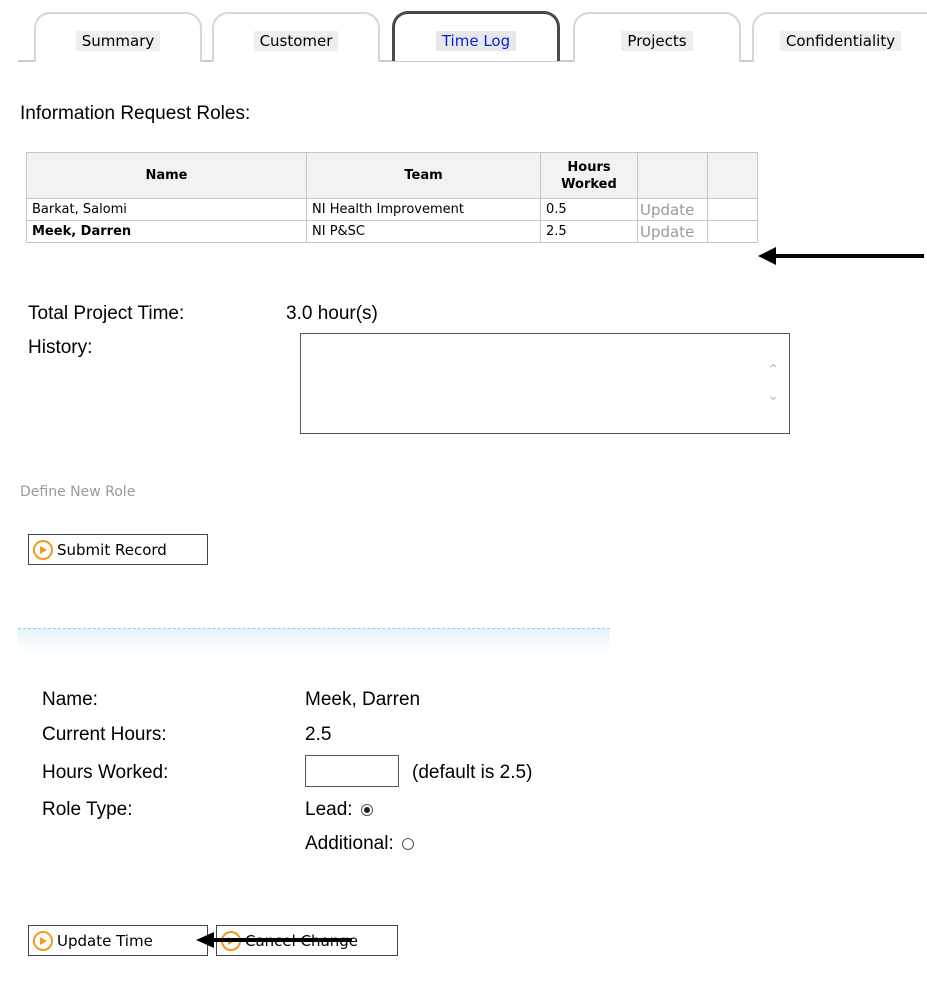 The image size is (927, 985). I want to click on history-field: ⌃ ⌄, so click(545, 383).